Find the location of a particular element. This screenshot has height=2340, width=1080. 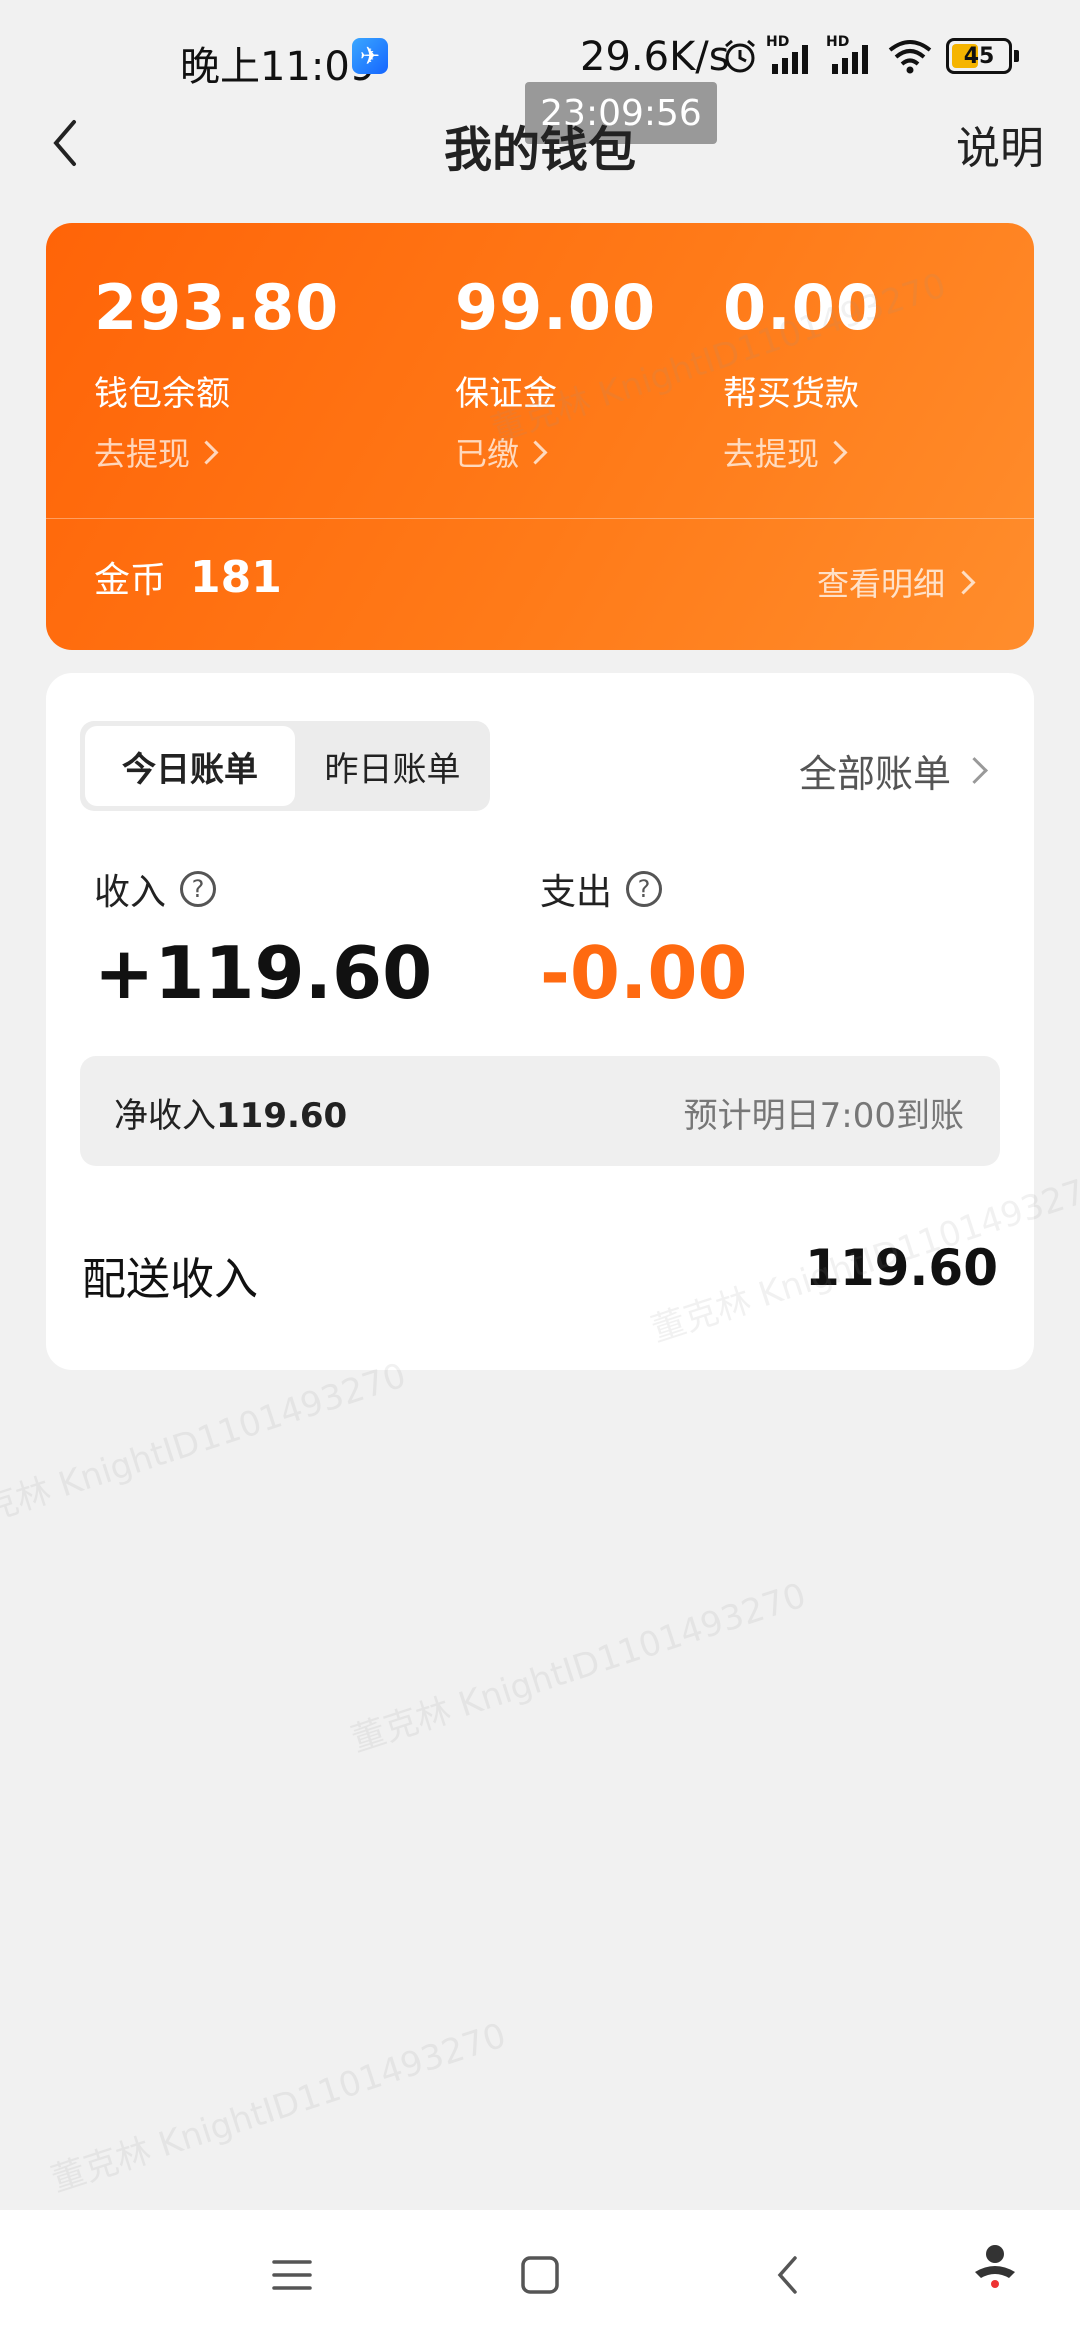

system-nav-bar is located at coordinates (540, 2275).